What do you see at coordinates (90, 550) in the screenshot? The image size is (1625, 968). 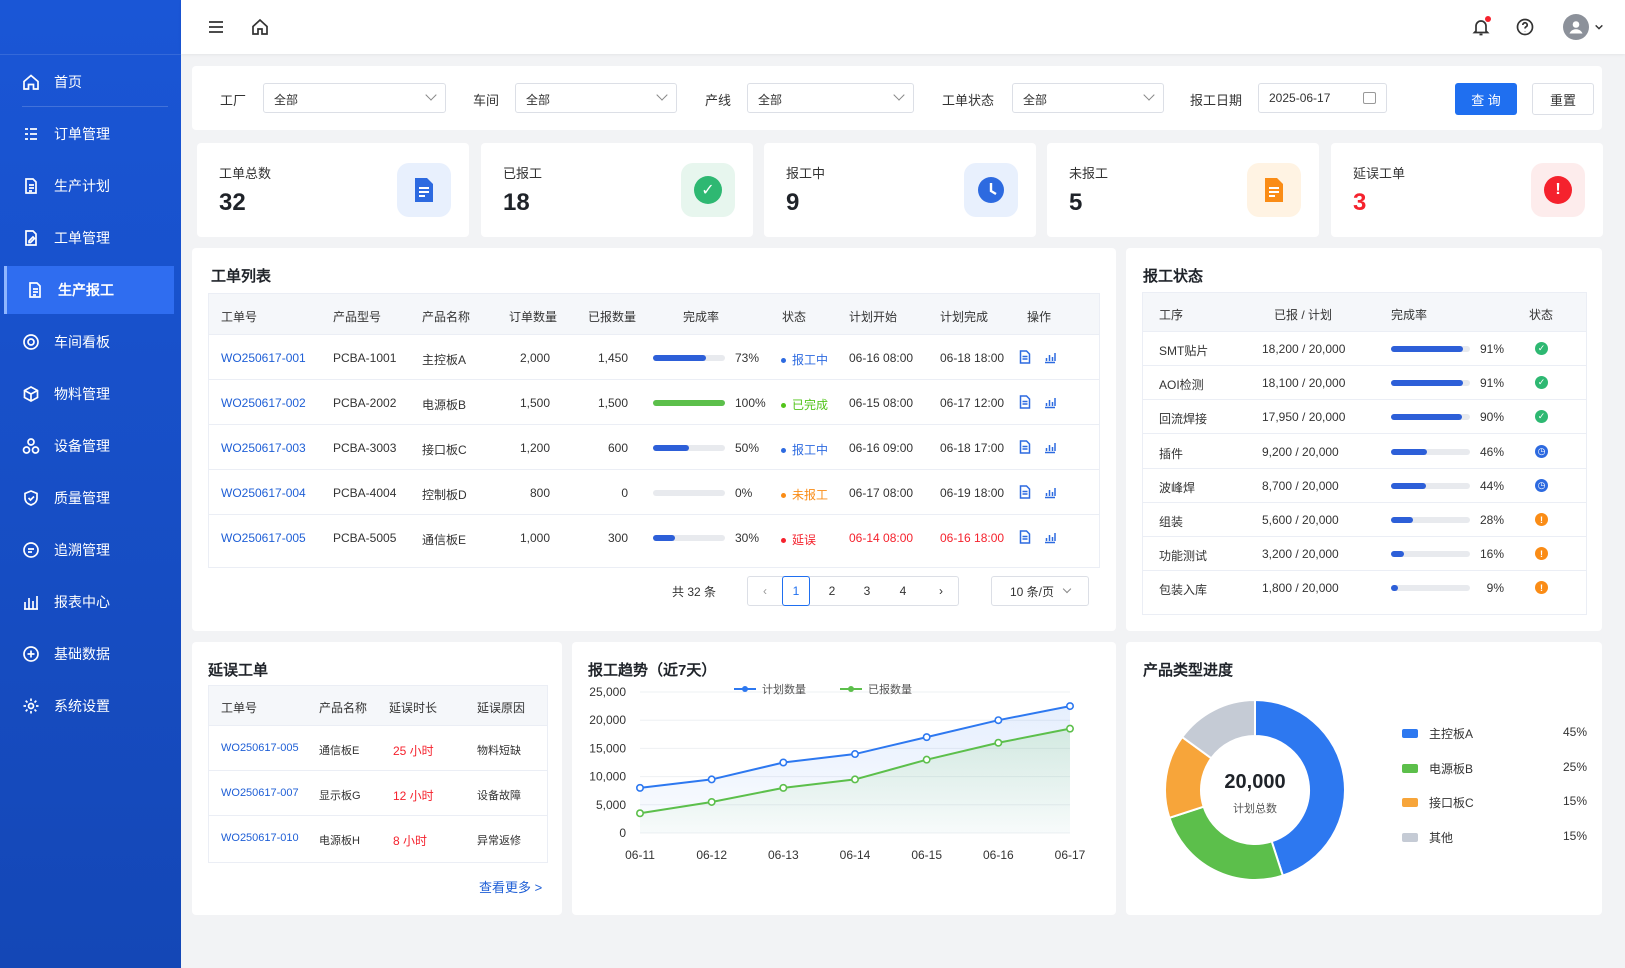 I see `sidebar-item-9: 追溯管理` at bounding box center [90, 550].